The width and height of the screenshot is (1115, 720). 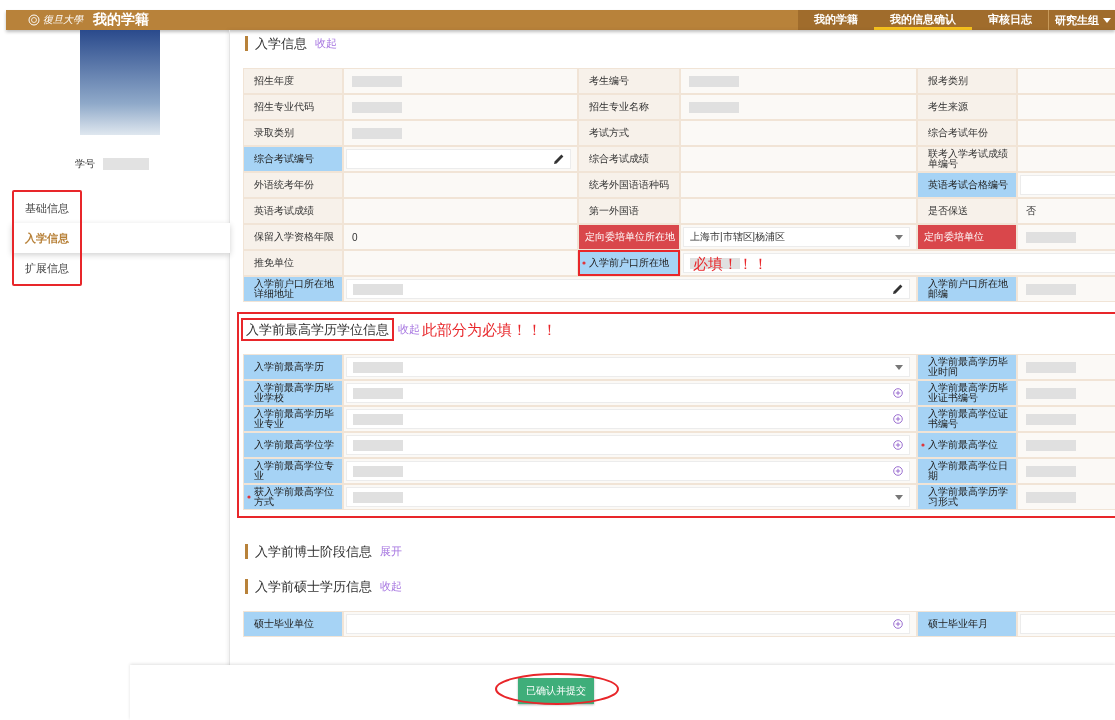 I want to click on label-text: 考生编号, so click(x=609, y=81).